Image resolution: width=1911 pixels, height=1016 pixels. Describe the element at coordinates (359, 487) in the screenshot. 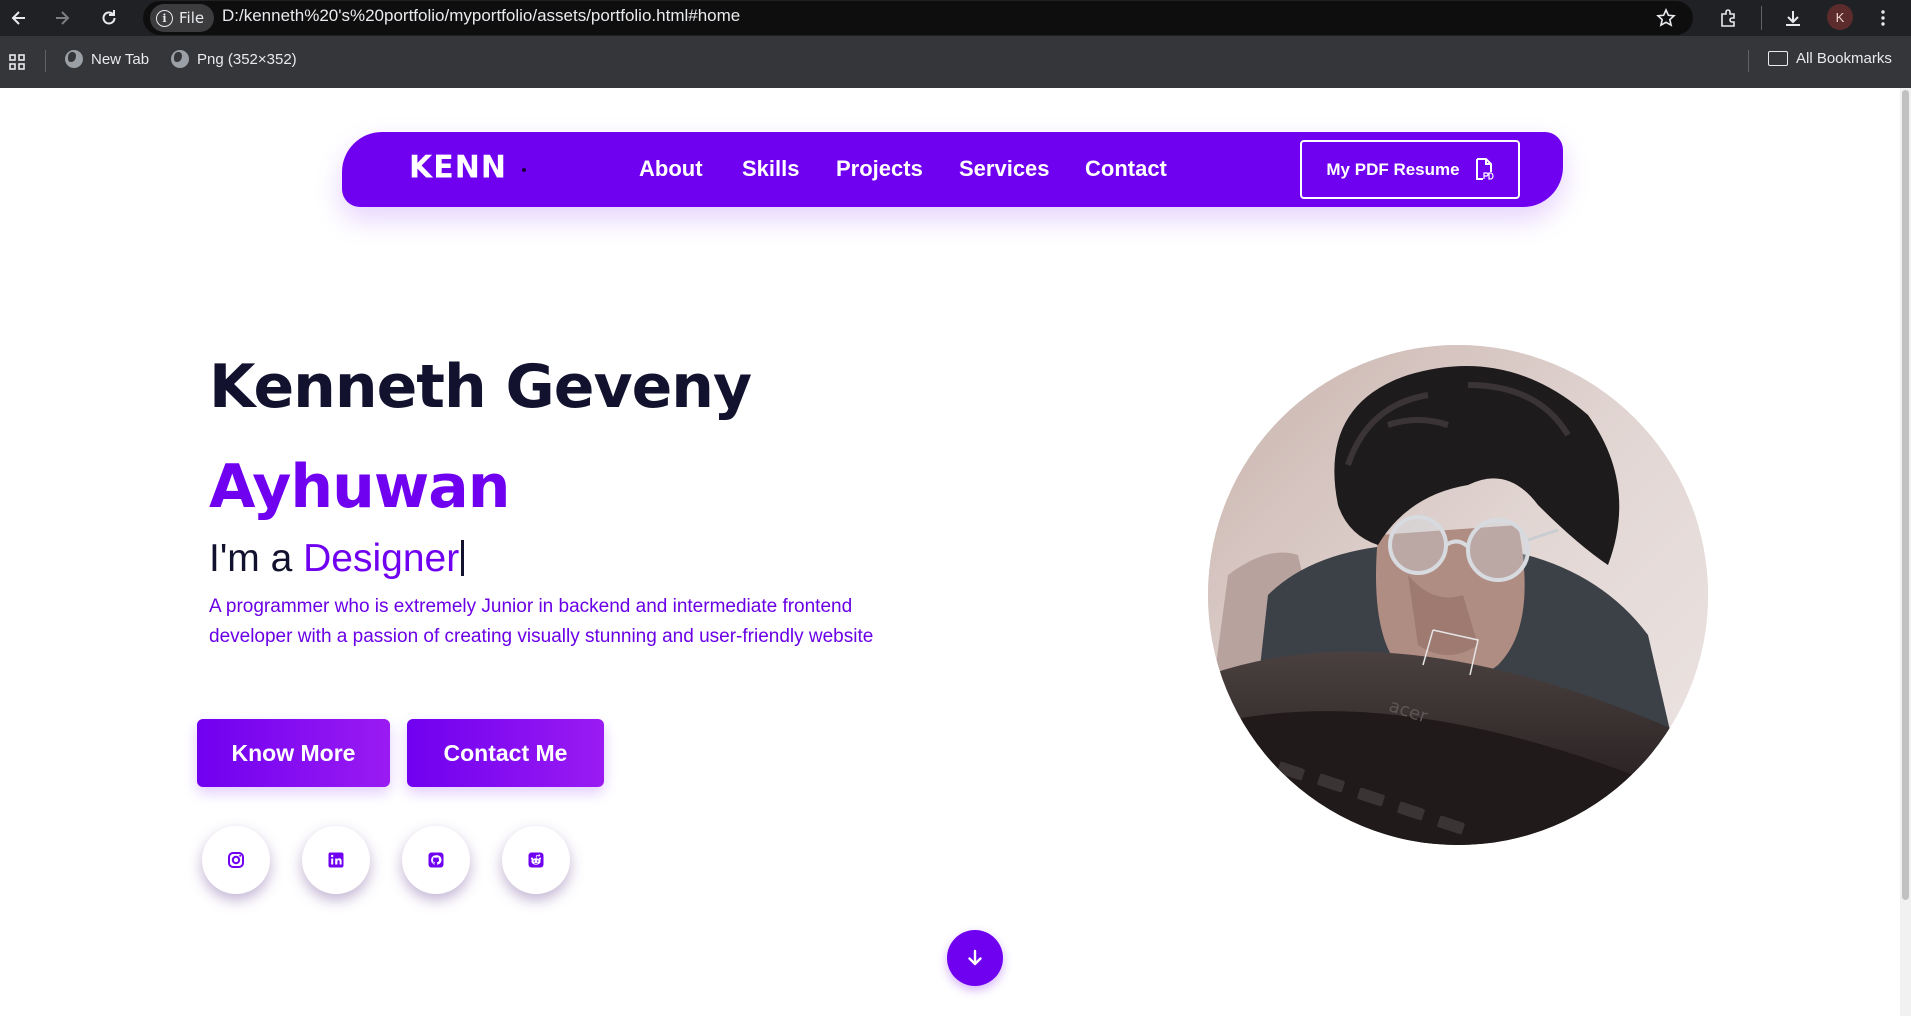

I see `hero-last-name: Ayhuwan` at that location.